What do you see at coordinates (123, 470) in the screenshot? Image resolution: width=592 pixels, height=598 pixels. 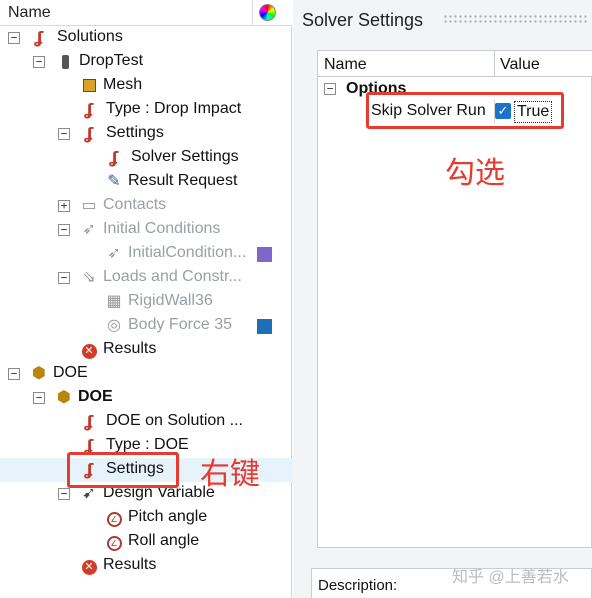 I see `annotation-box-settings` at bounding box center [123, 470].